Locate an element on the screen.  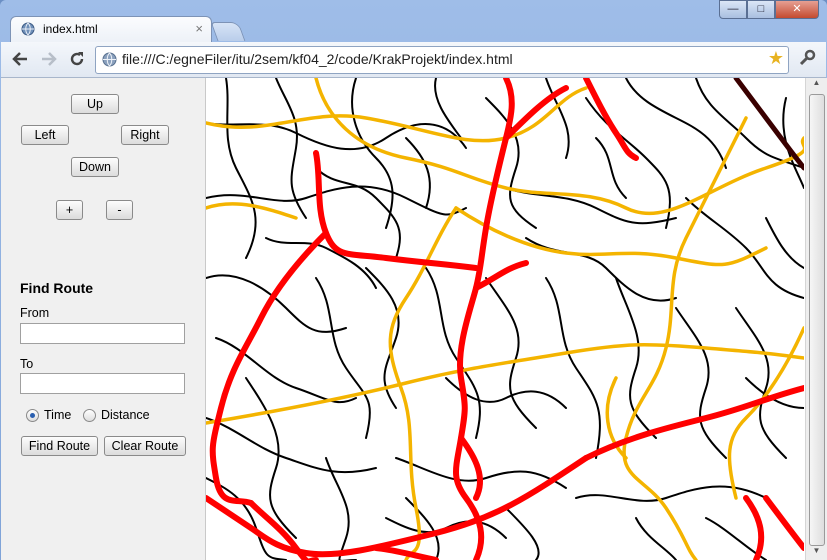
from-label: From is located at coordinates (35, 313).